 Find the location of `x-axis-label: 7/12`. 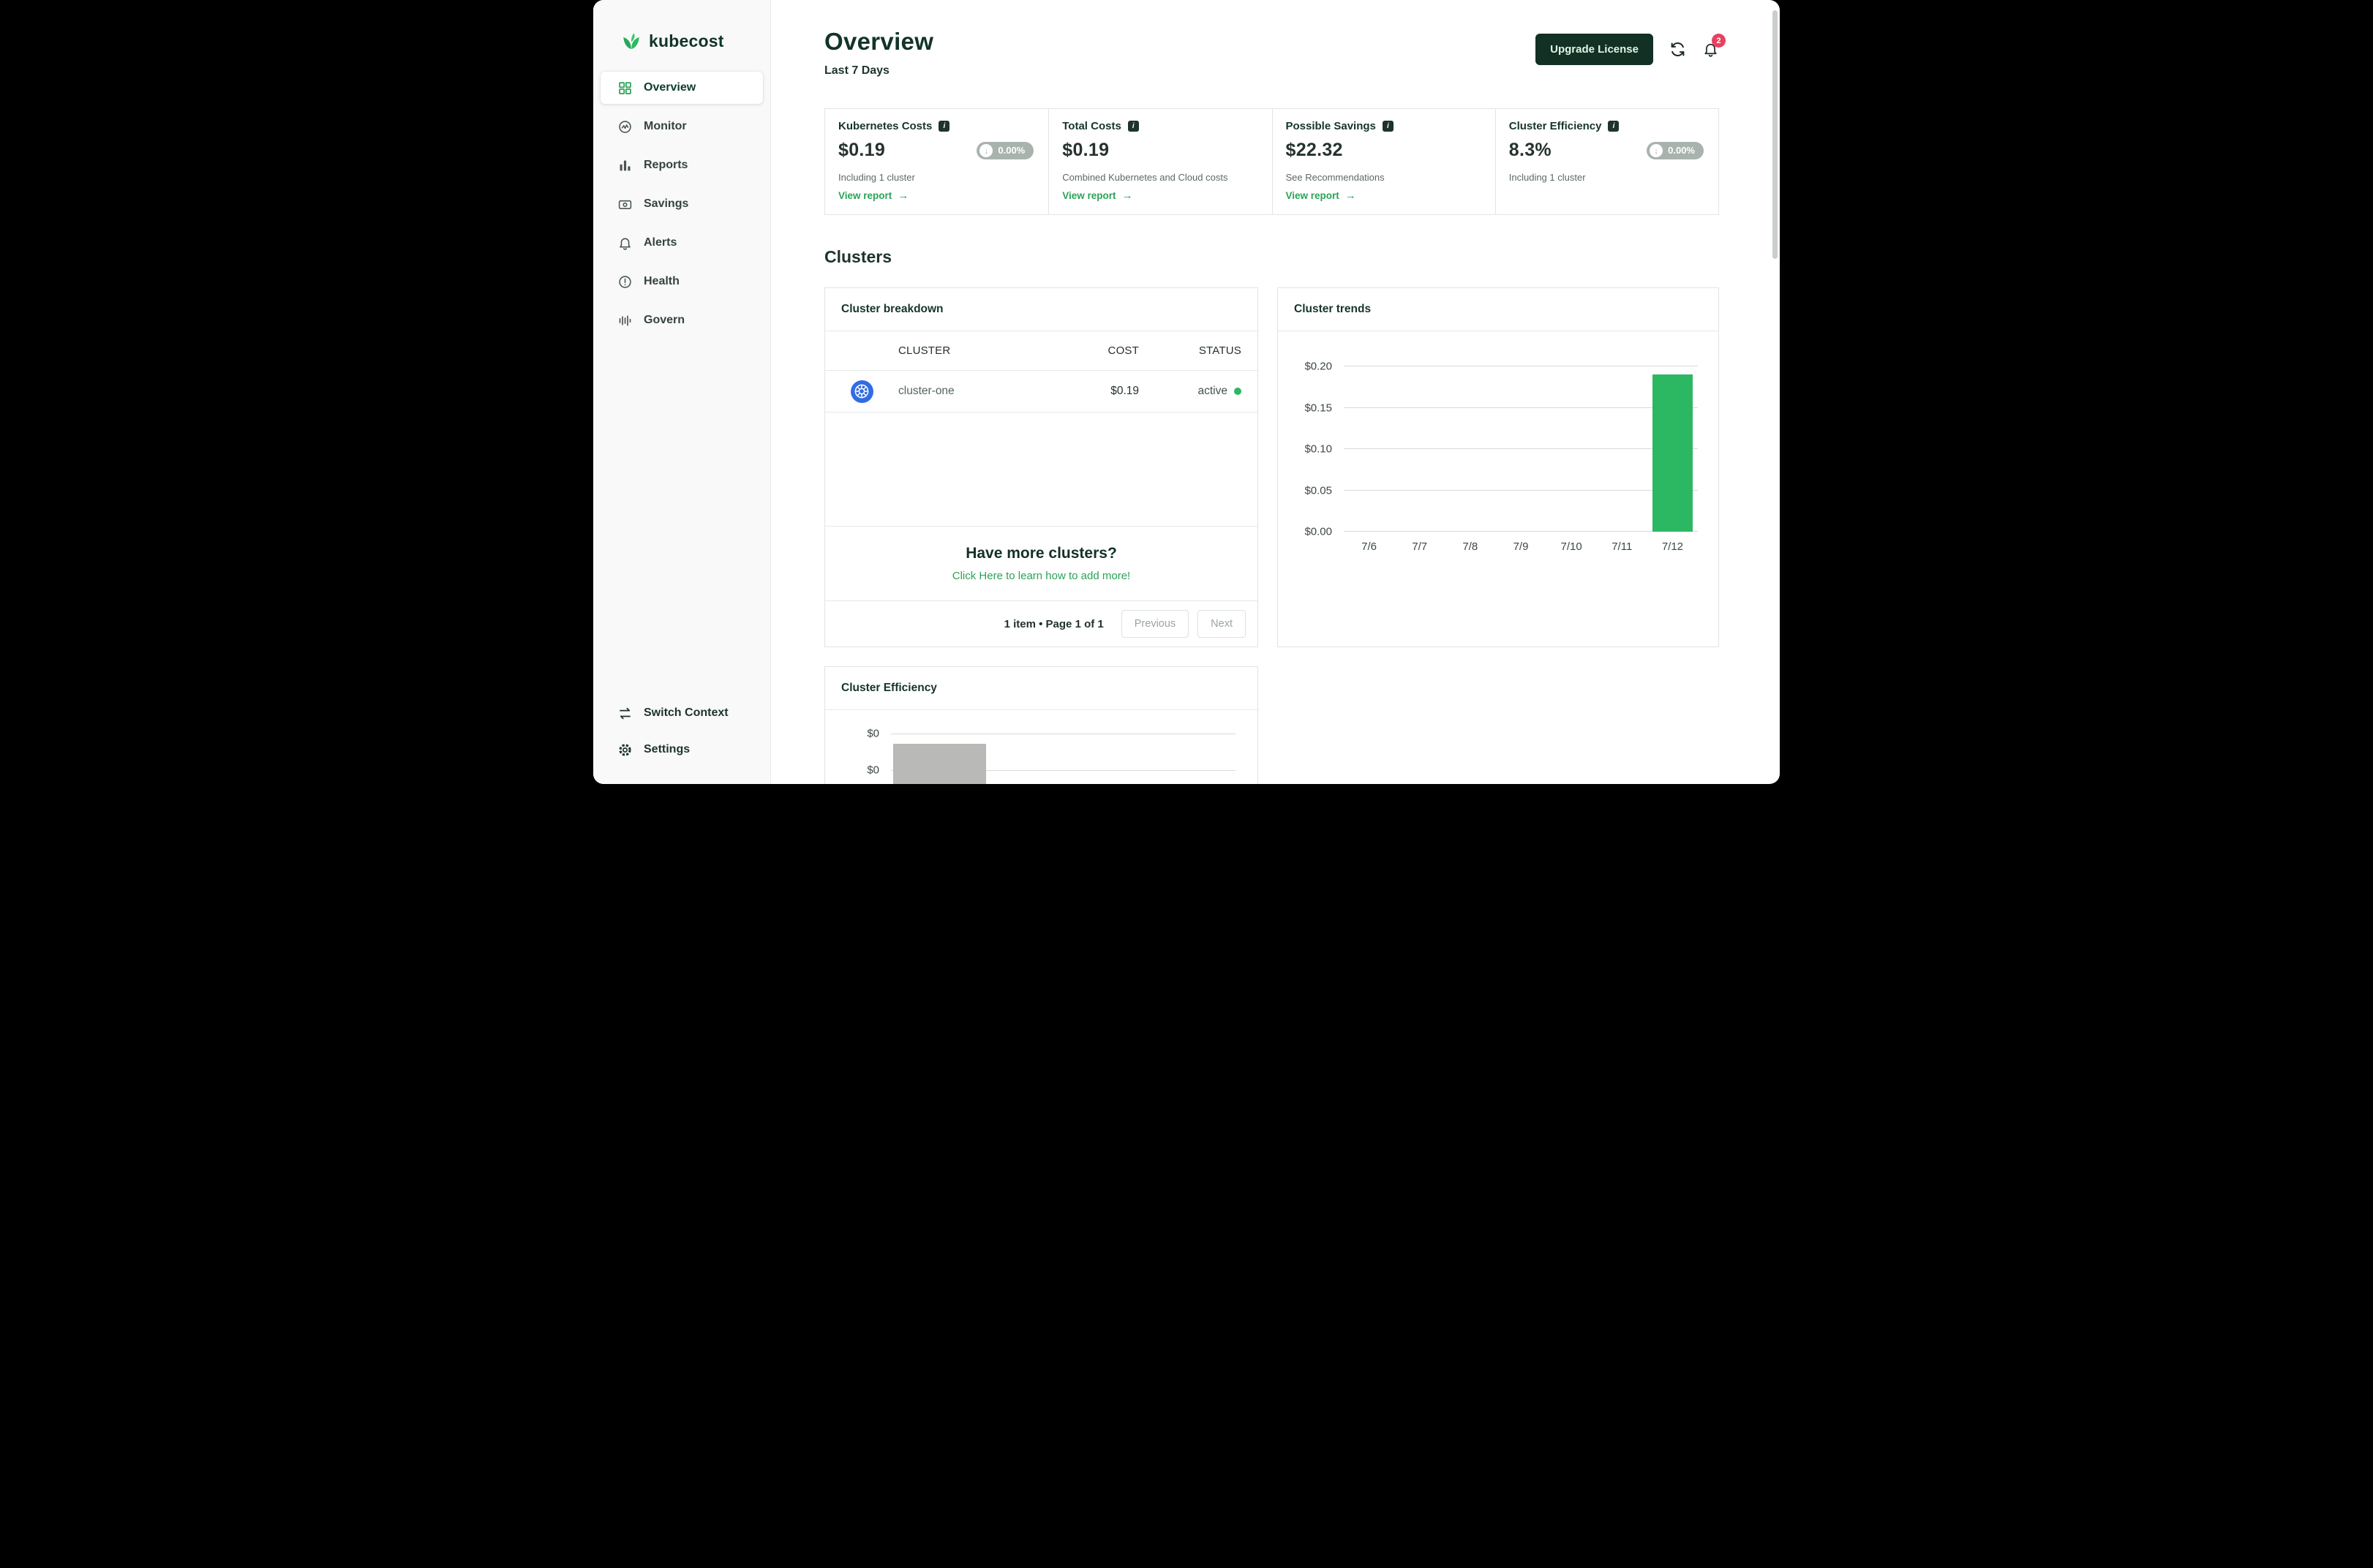

x-axis-label: 7/12 is located at coordinates (1672, 546).